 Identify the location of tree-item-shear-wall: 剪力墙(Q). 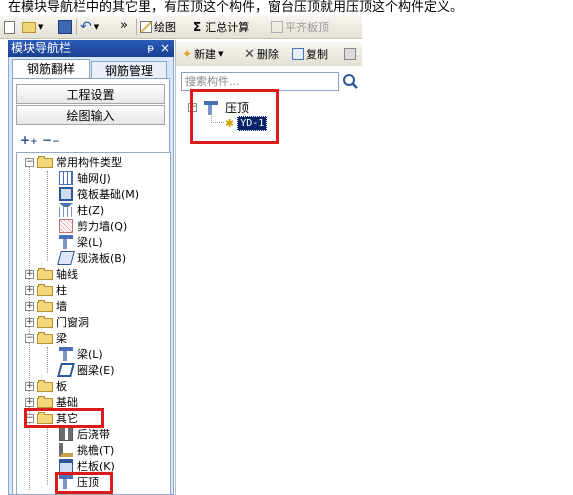
(93, 226).